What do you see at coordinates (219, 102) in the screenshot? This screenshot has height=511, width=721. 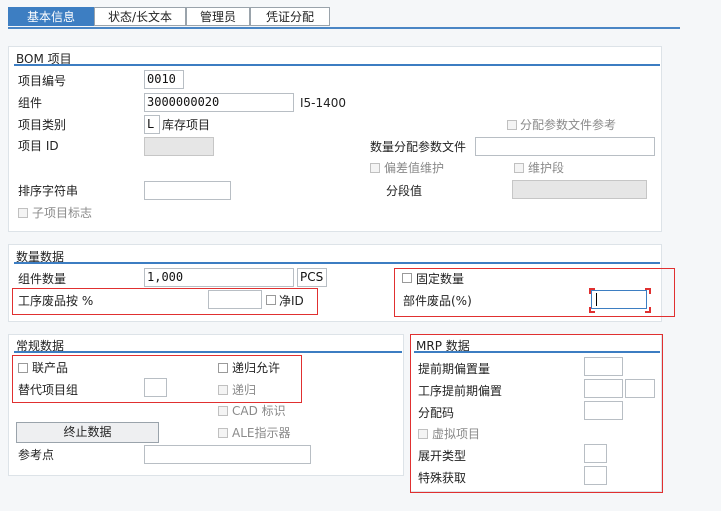 I see `component-field: 3000000020` at bounding box center [219, 102].